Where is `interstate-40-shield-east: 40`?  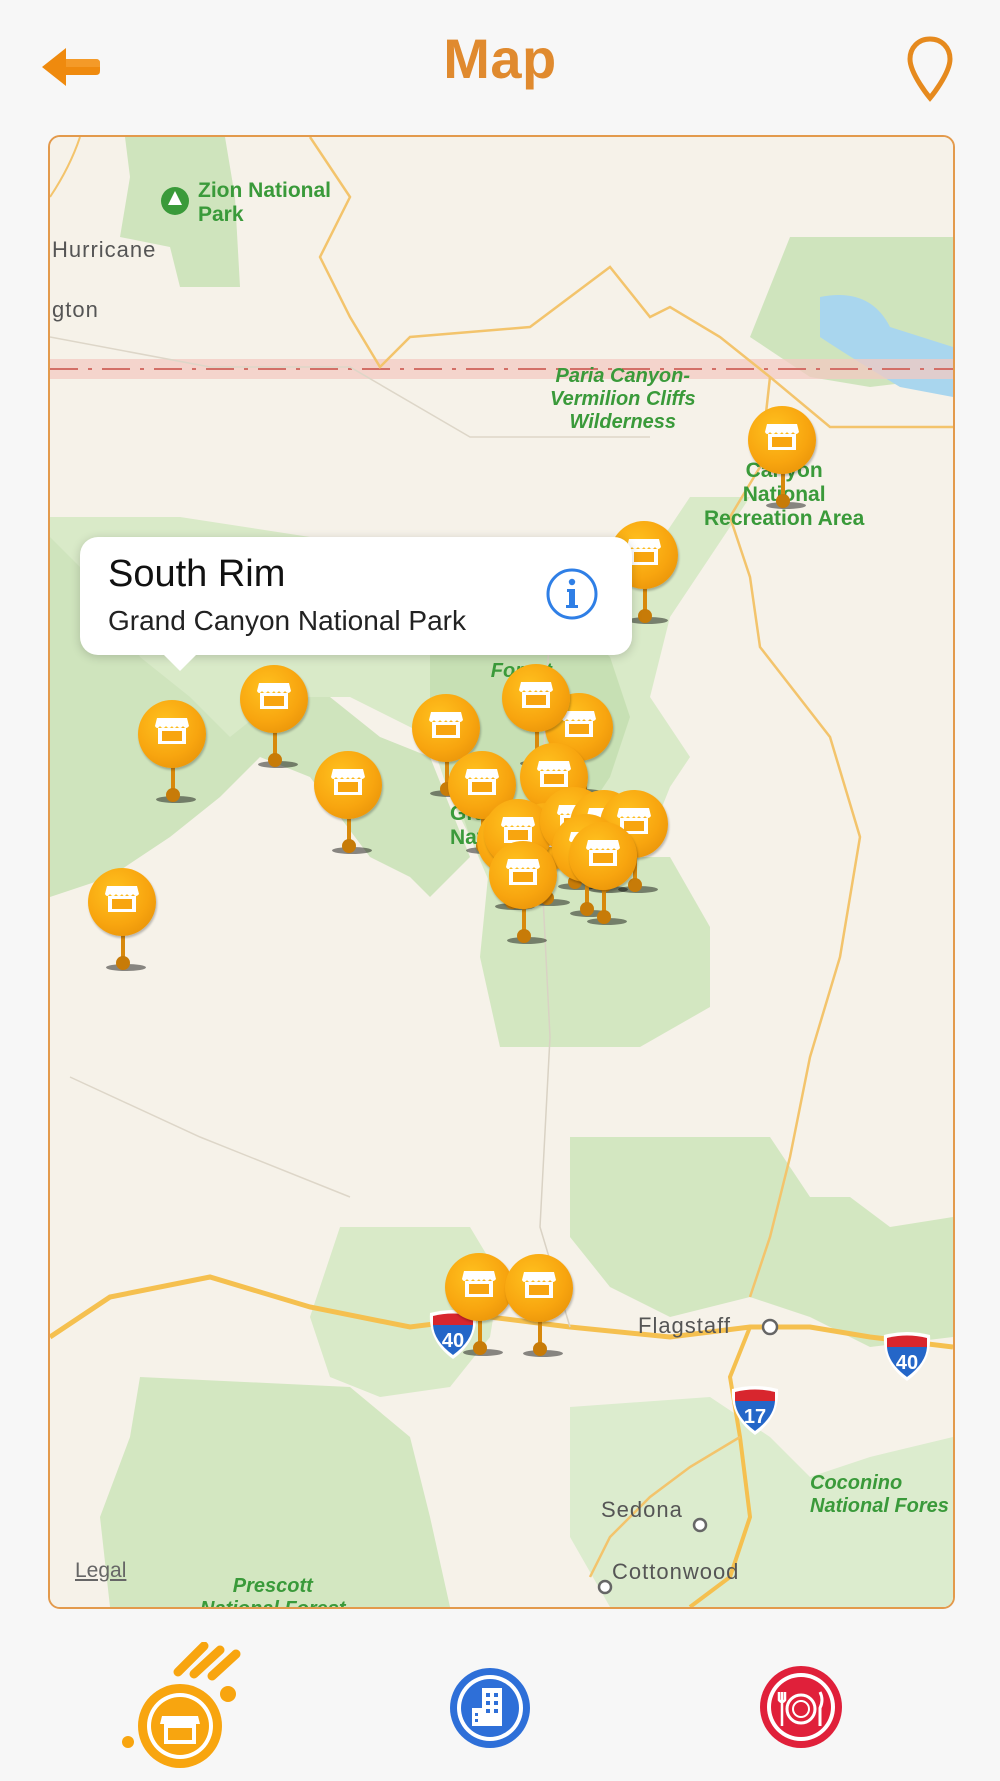 interstate-40-shield-east: 40 is located at coordinates (907, 1356).